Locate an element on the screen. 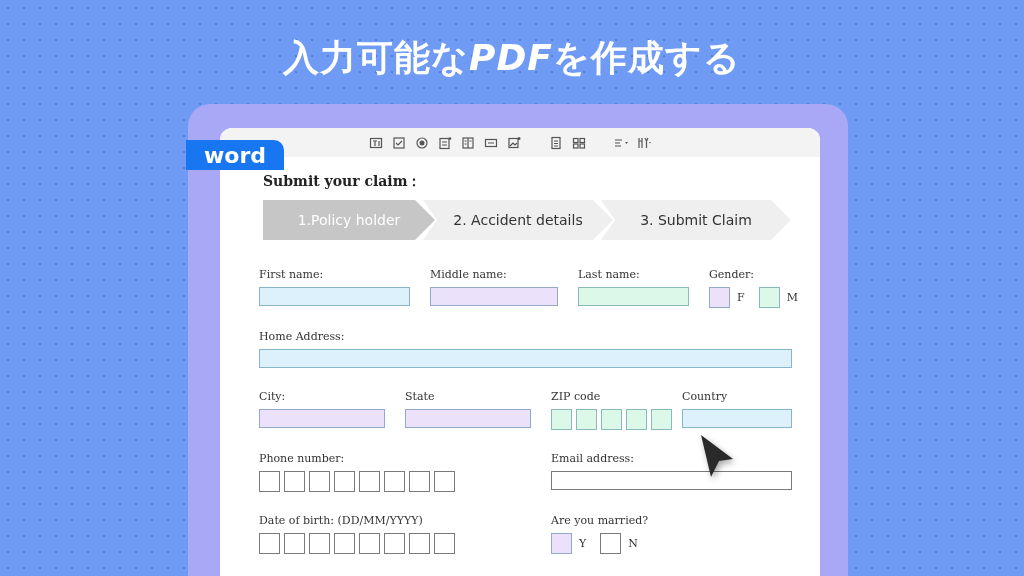 This screenshot has width=1024, height=576. grid-icon is located at coordinates (579, 142).